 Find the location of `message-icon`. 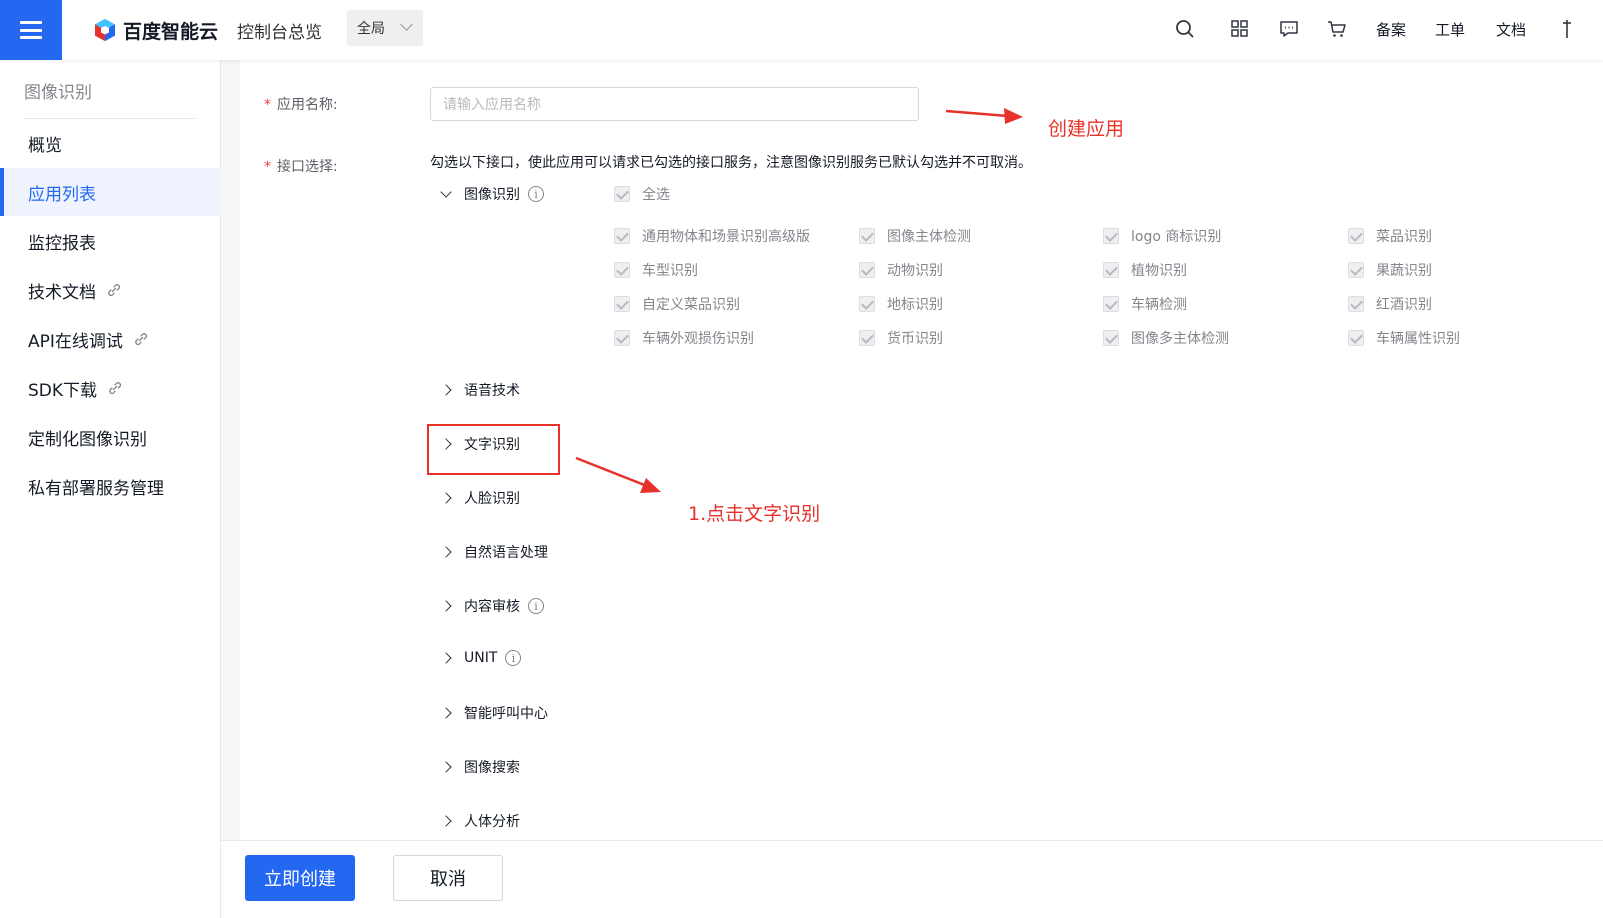

message-icon is located at coordinates (1289, 29).